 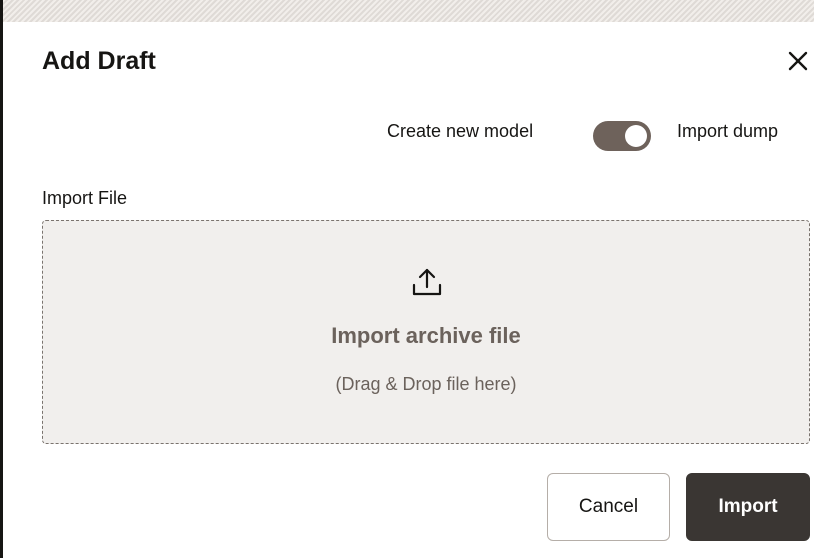 I want to click on import-button: Import, so click(x=748, y=507).